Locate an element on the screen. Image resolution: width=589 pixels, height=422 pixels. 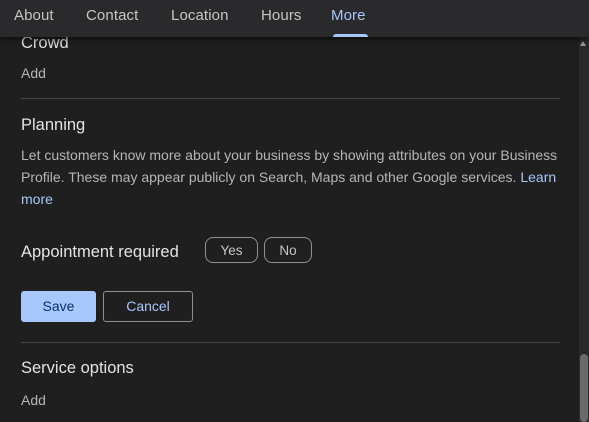
scrollbar-thumb is located at coordinates (584, 388).